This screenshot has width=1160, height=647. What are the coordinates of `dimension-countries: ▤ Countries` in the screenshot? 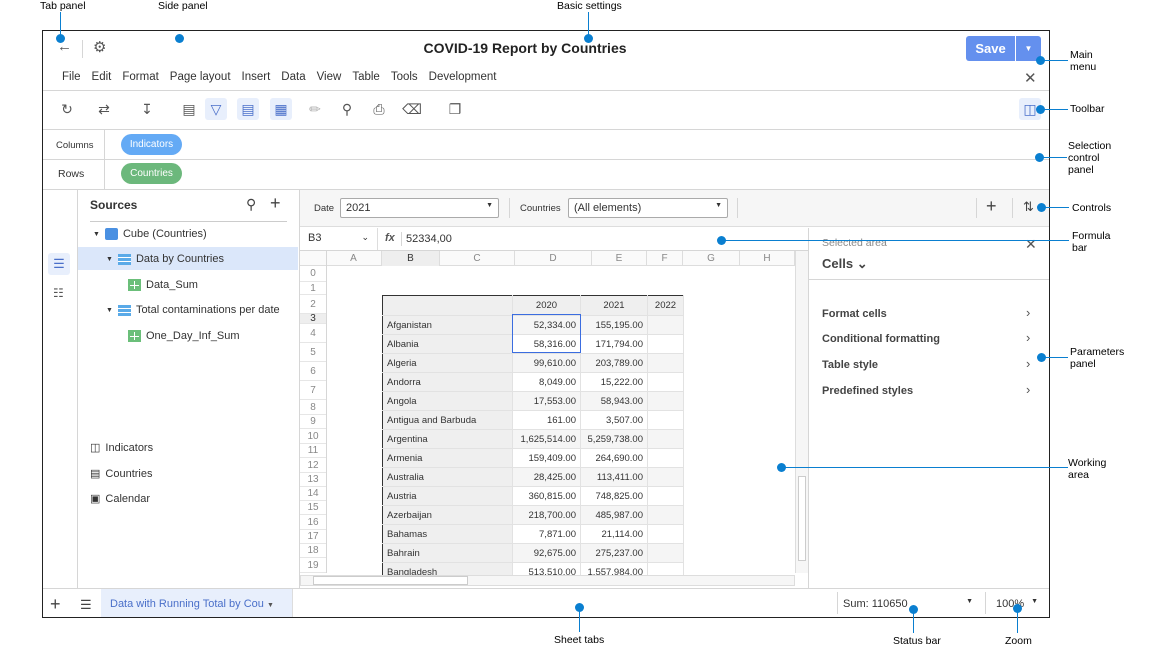 It's located at (121, 474).